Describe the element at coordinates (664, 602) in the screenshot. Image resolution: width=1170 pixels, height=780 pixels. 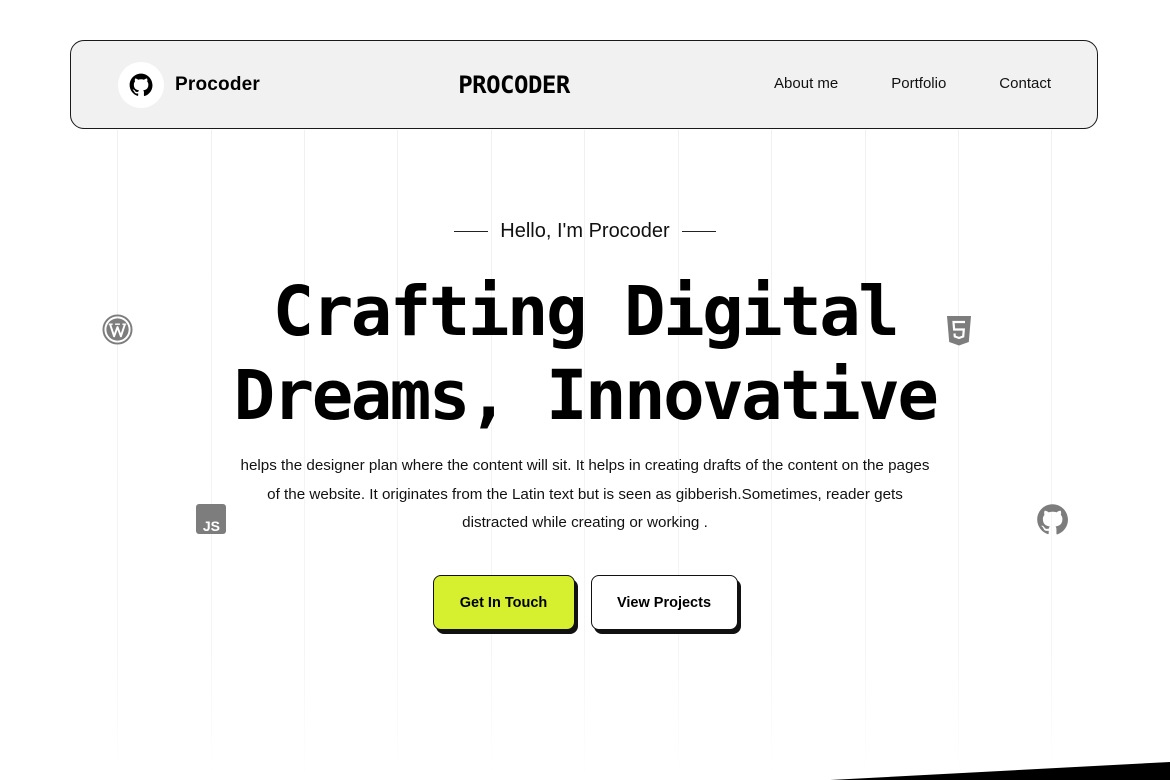
I see `view-projects-button: View Projects` at that location.